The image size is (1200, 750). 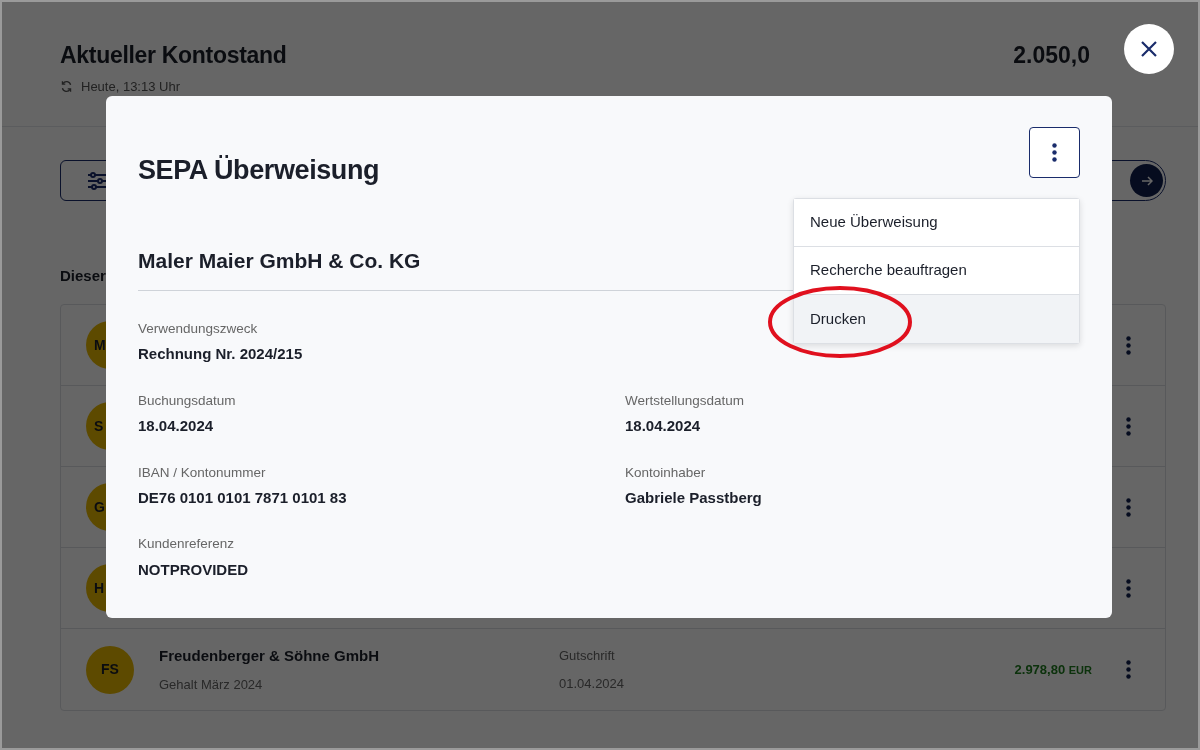 I want to click on transaction-date: 01.04.2024, so click(x=592, y=683).